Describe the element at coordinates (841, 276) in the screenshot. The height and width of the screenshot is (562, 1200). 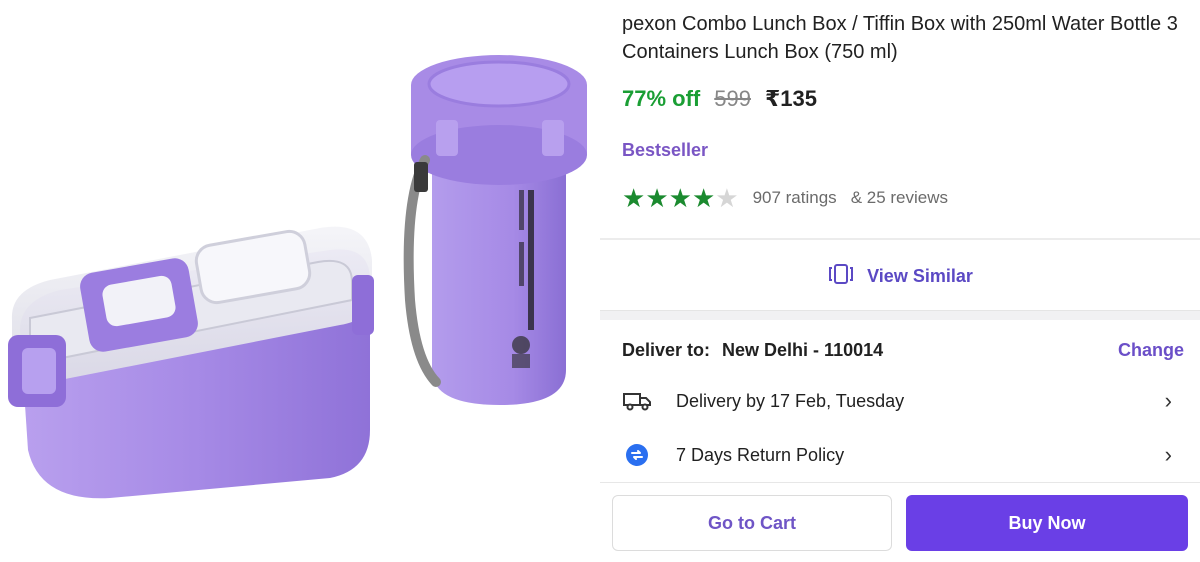
I see `similar-icon` at that location.